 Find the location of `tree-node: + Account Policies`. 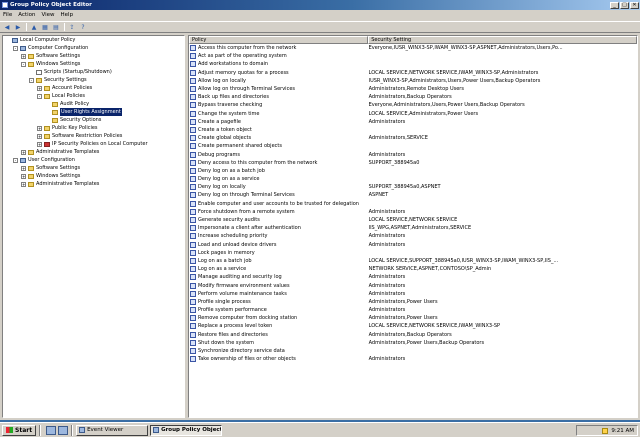

tree-node: + Account Policies is located at coordinates (93, 88).